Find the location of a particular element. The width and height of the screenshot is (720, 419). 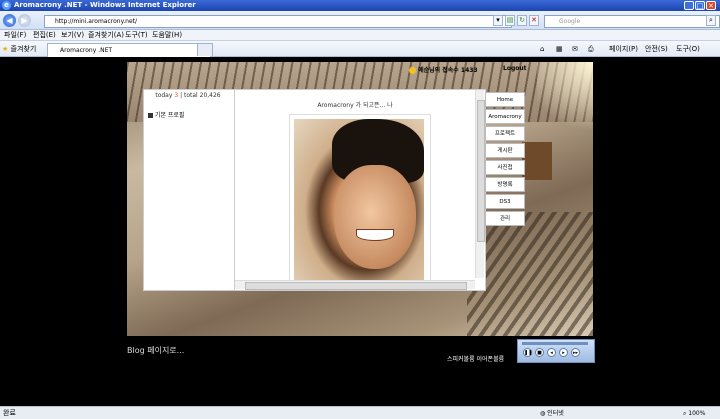

menu-edit: 편집(E) is located at coordinates (44, 35).